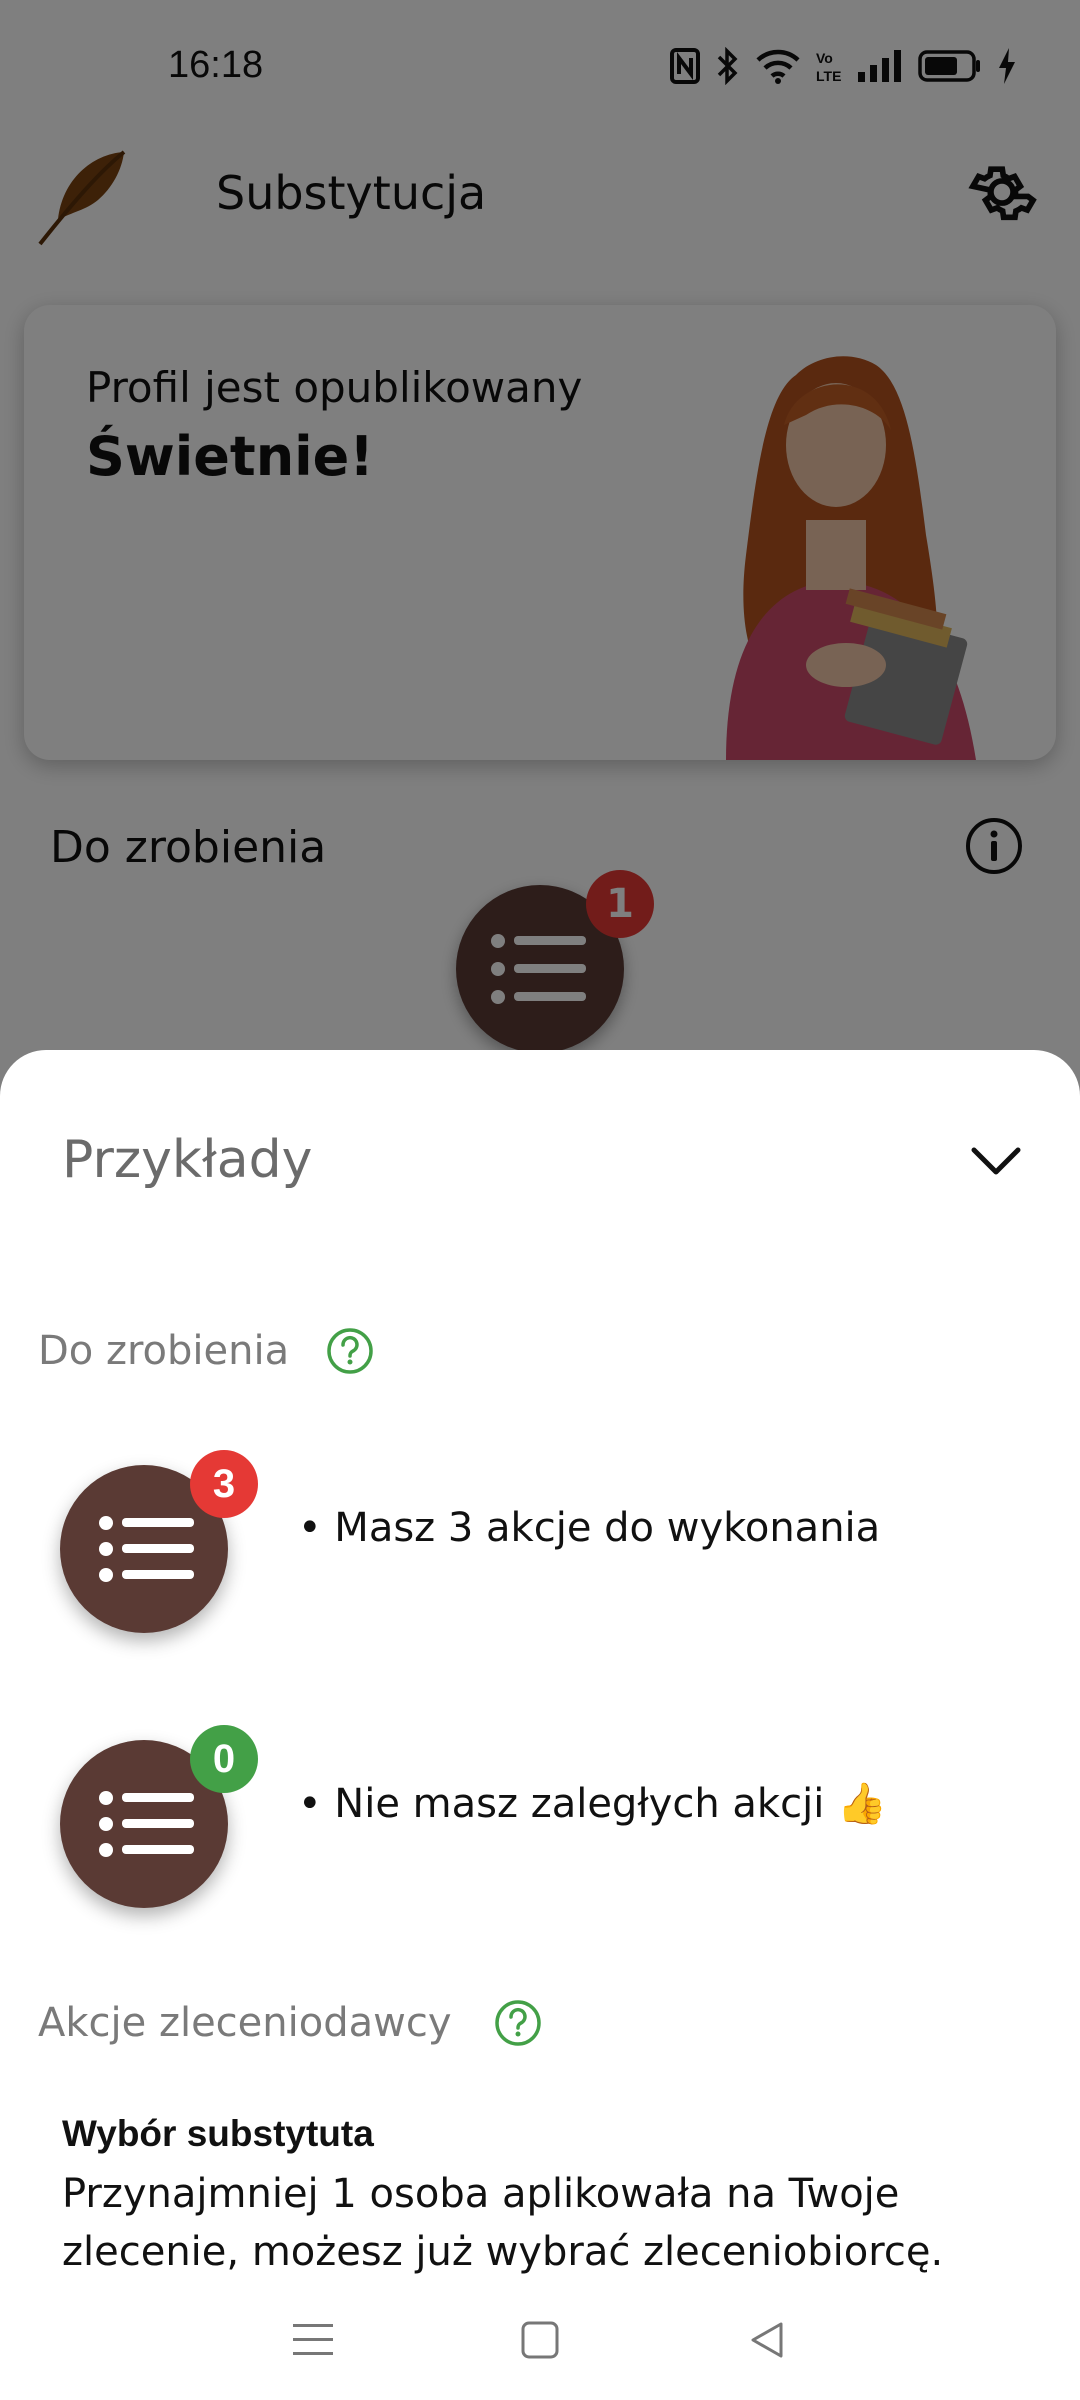 The height and width of the screenshot is (2400, 1080). What do you see at coordinates (767, 2340) in the screenshot?
I see `back-triangle-icon` at bounding box center [767, 2340].